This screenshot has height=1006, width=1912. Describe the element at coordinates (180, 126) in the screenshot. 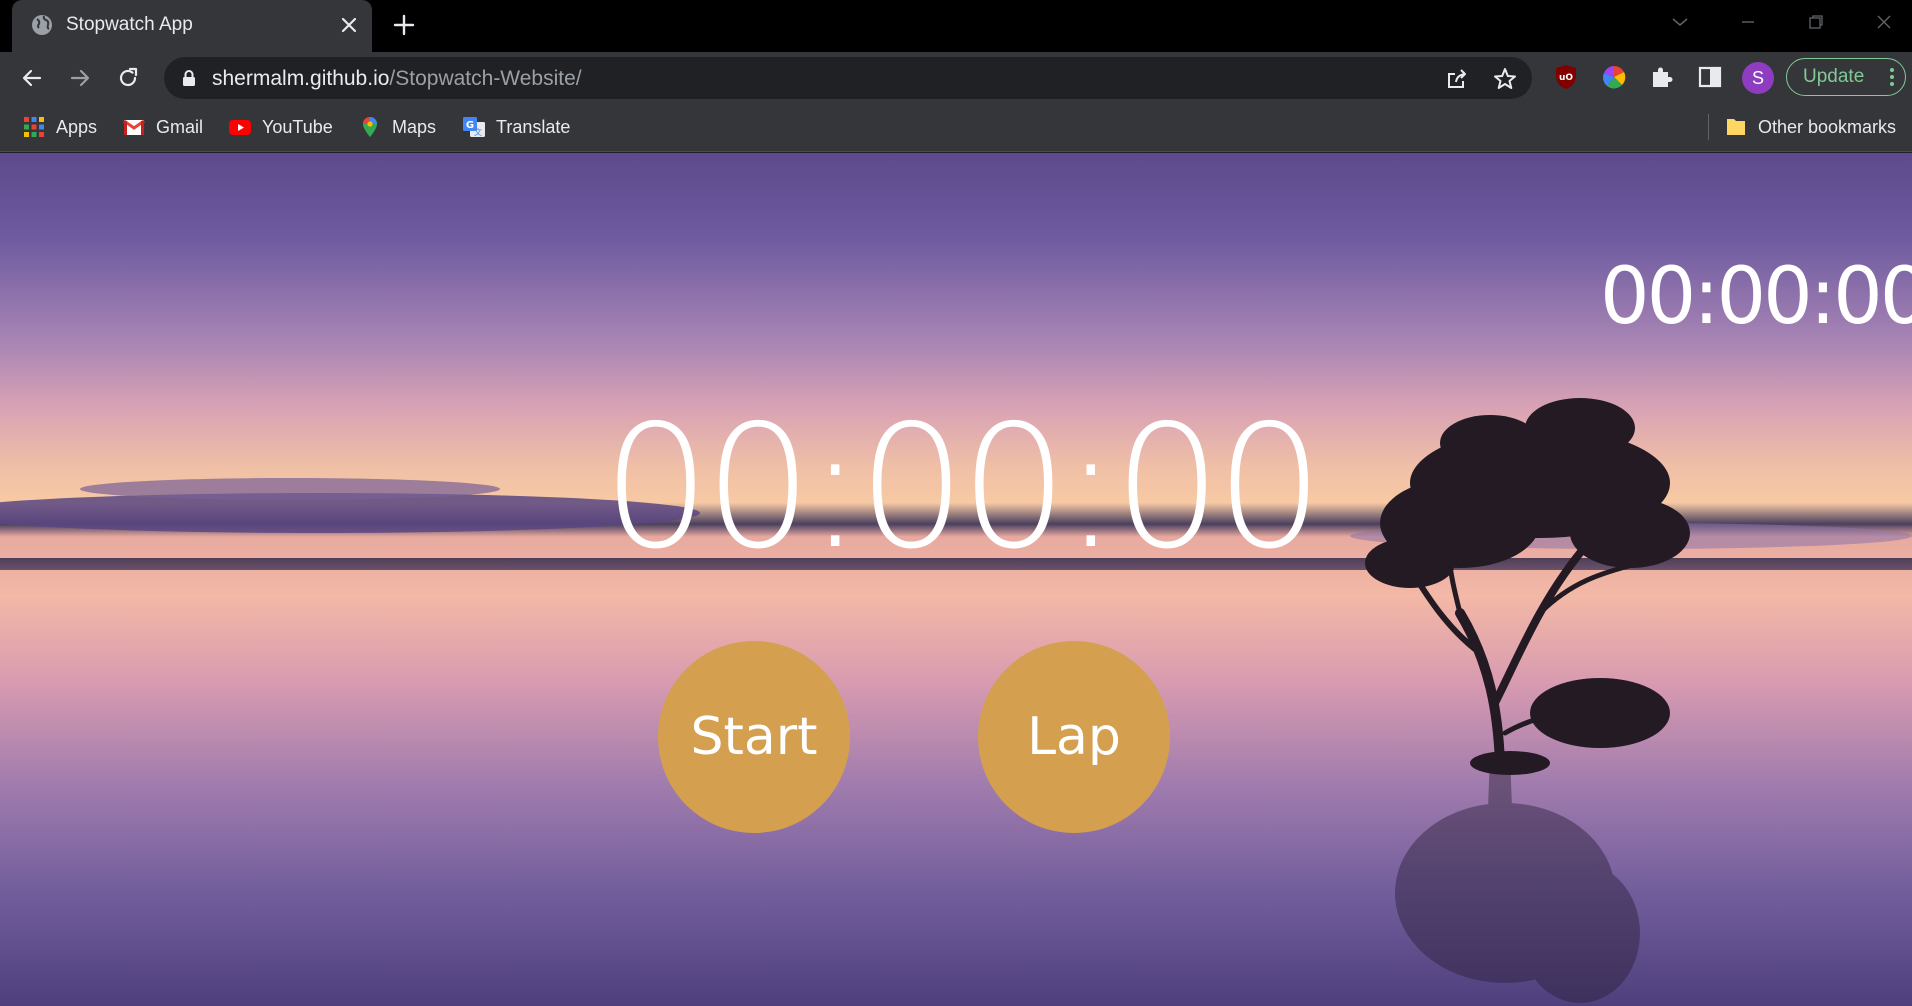

I see `bookmark-label: Gmail` at that location.